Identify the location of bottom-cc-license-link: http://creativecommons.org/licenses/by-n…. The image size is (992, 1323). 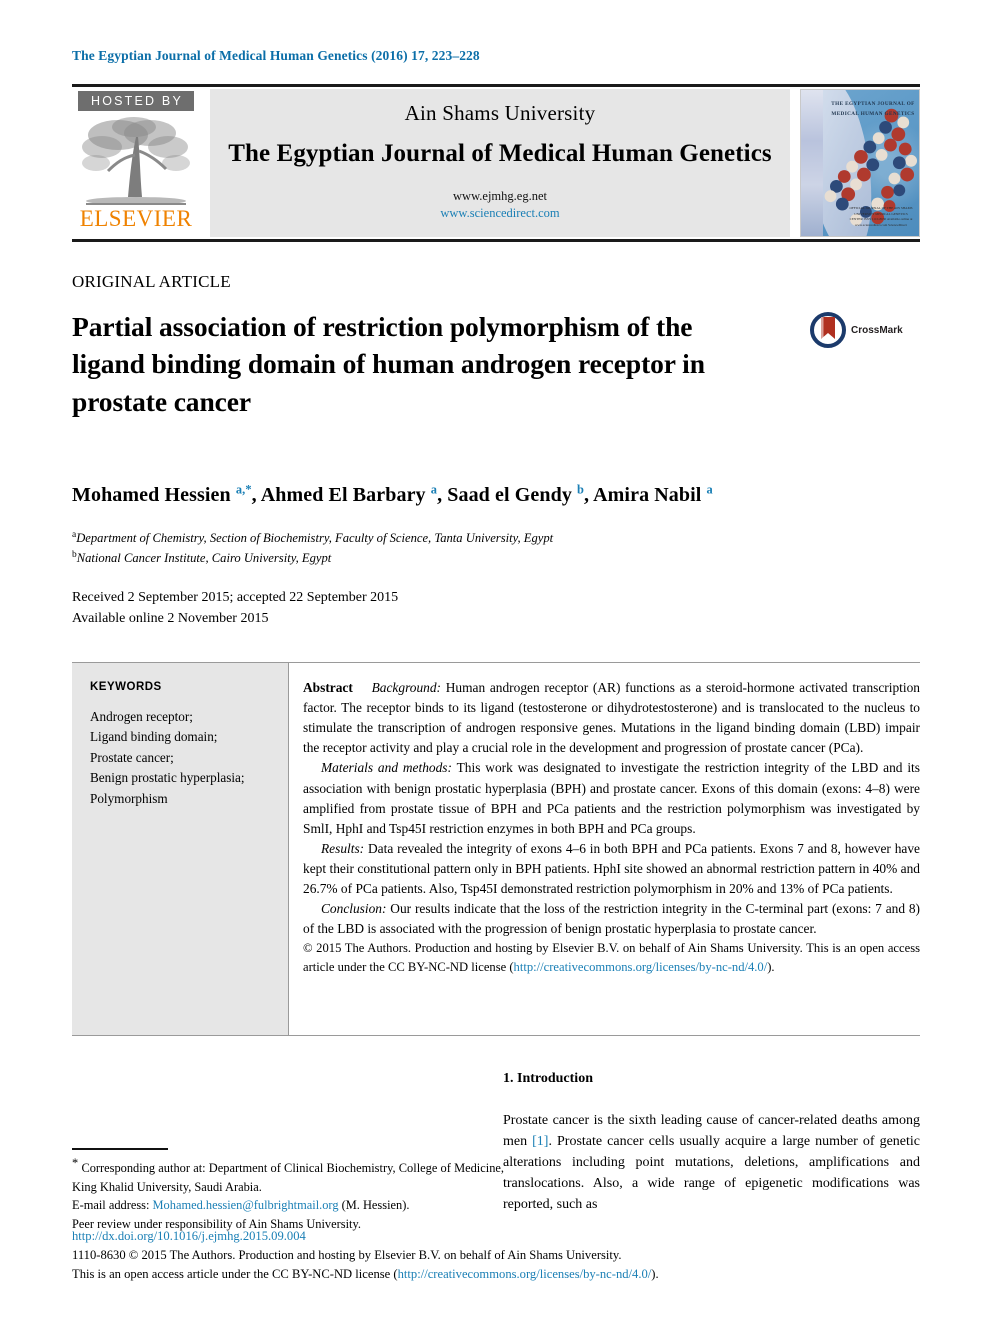
(525, 1274).